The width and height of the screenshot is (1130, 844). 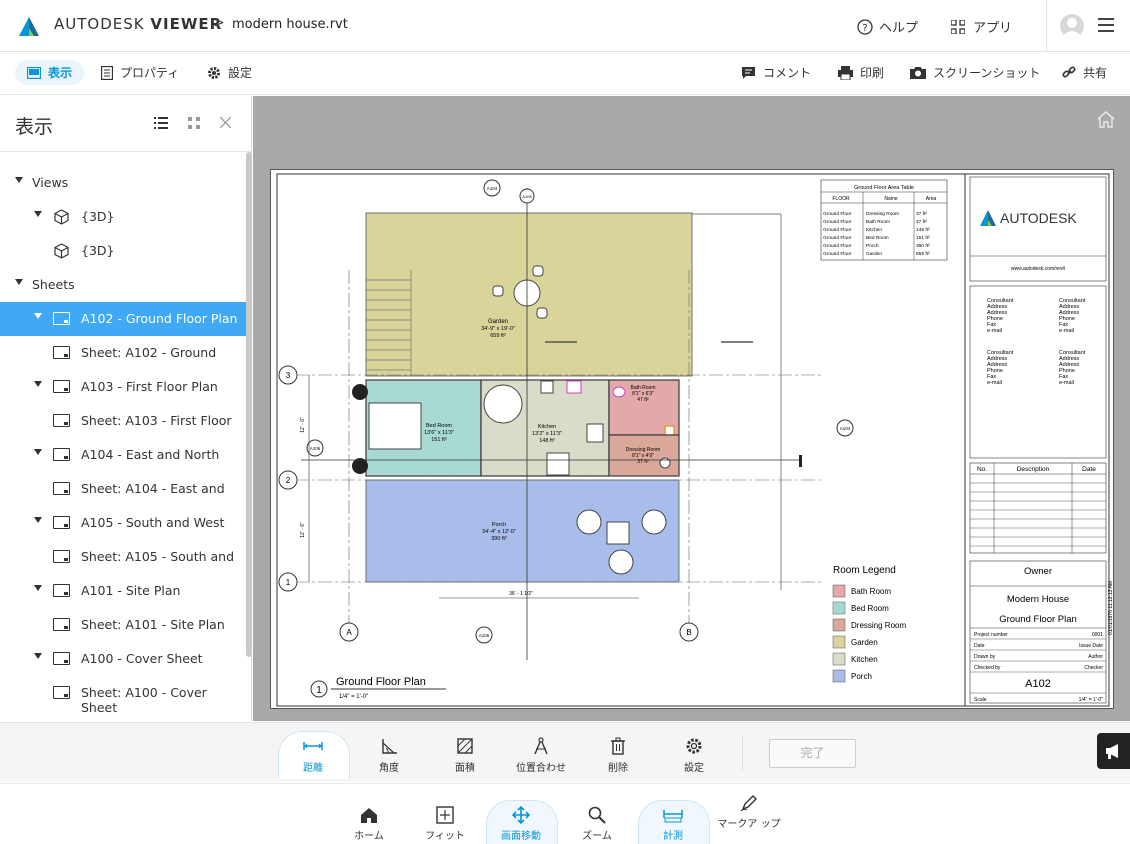 I want to click on panel-scrollbar, so click(x=249, y=404).